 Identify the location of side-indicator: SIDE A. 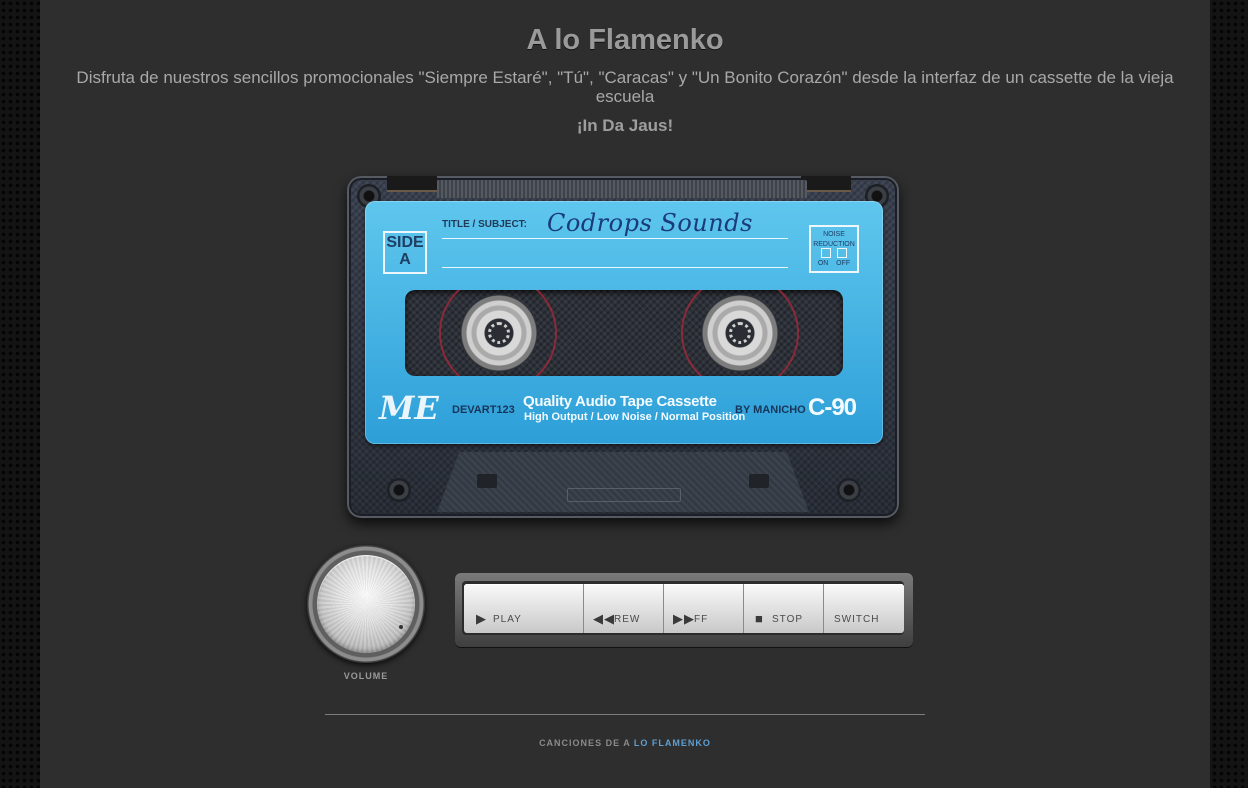
(405, 252).